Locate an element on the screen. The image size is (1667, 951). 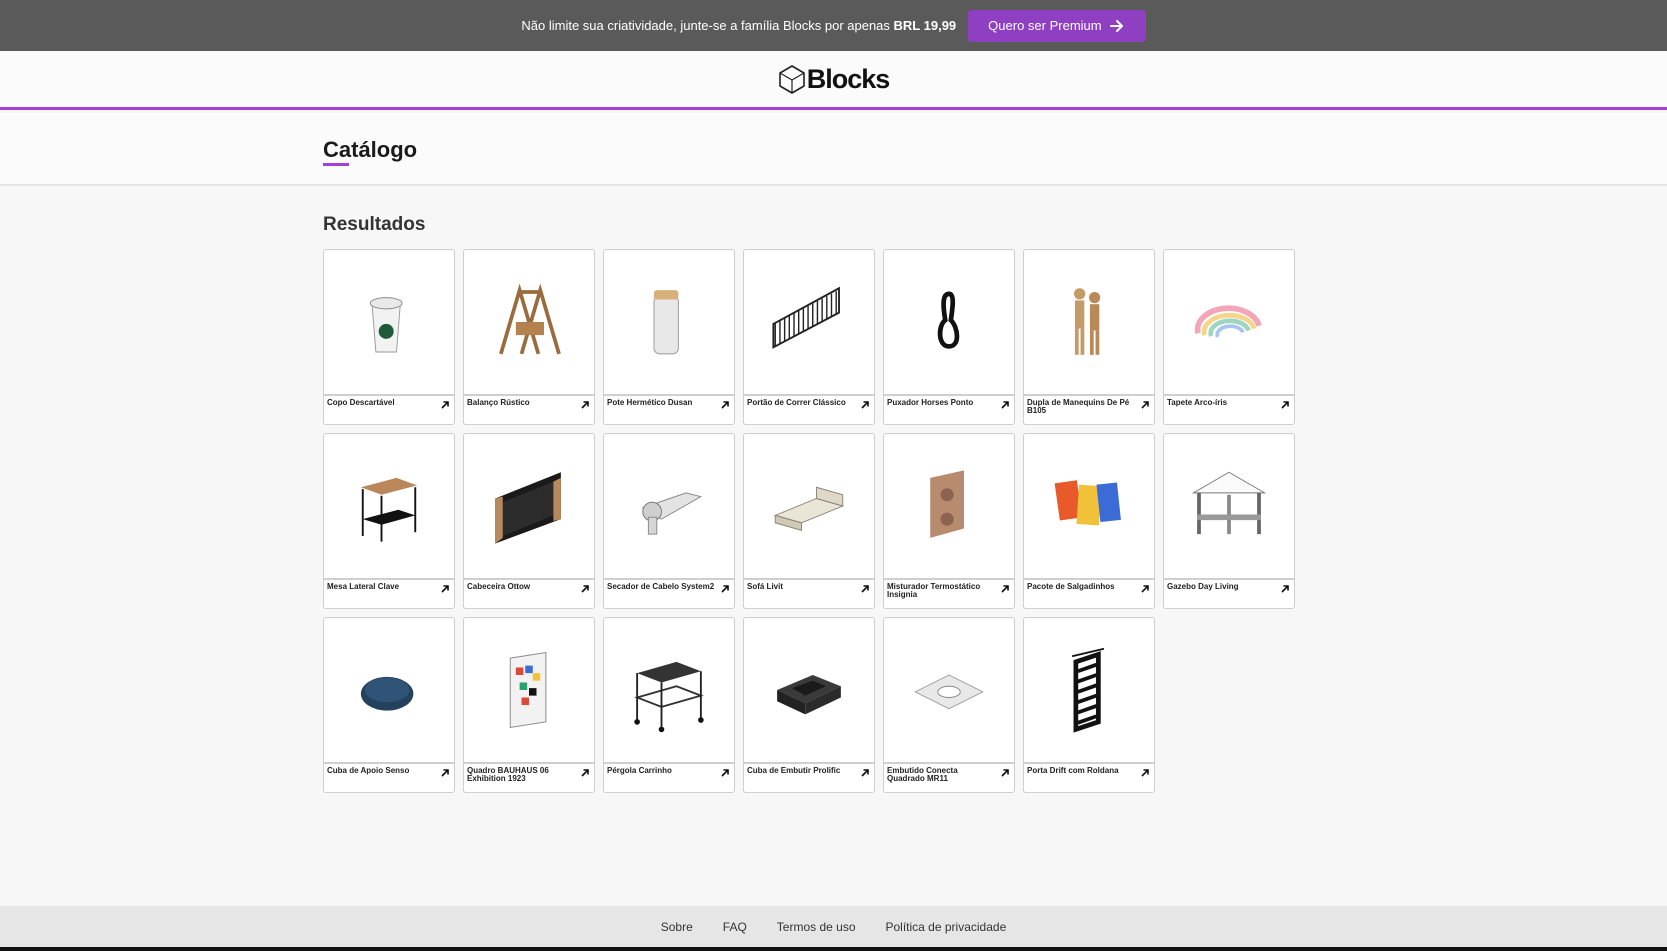
product-name: Cuba de Embutir Prolific is located at coordinates (794, 770).